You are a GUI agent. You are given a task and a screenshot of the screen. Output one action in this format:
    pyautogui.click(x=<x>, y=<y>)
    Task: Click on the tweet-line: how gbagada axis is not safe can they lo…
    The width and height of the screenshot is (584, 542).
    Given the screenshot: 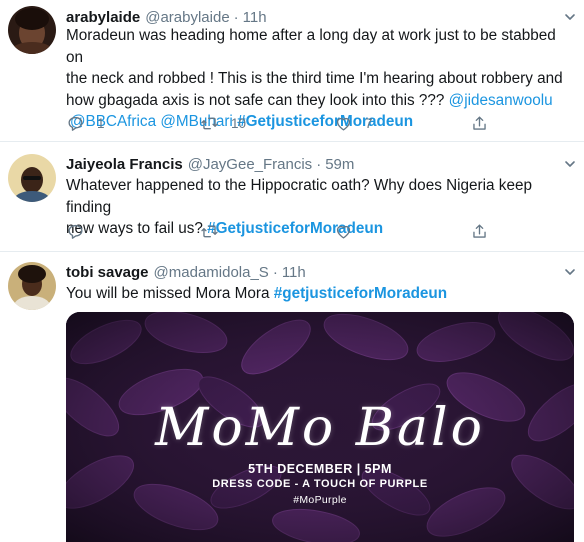 What is the action you would take?
    pyautogui.click(x=321, y=101)
    